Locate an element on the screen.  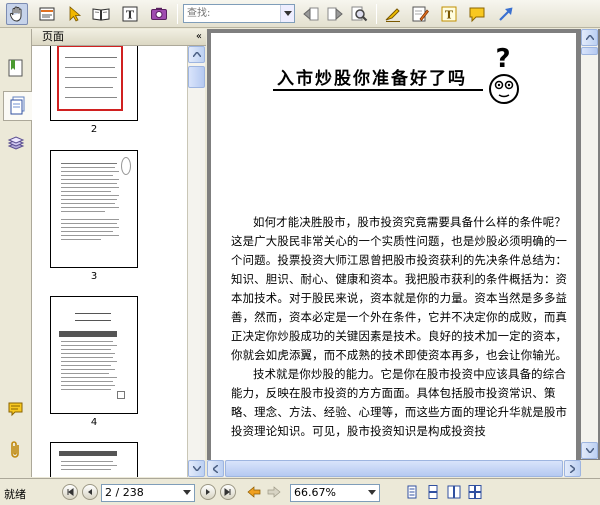
select-text-button is located at coordinates (47, 14).